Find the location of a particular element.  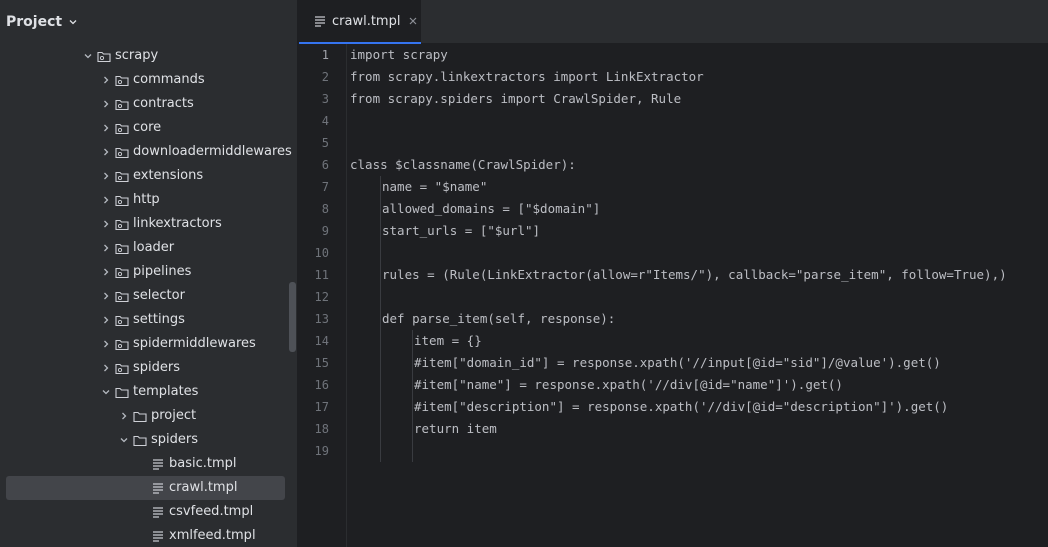

tree-folder-templates: templates is located at coordinates (145, 392).